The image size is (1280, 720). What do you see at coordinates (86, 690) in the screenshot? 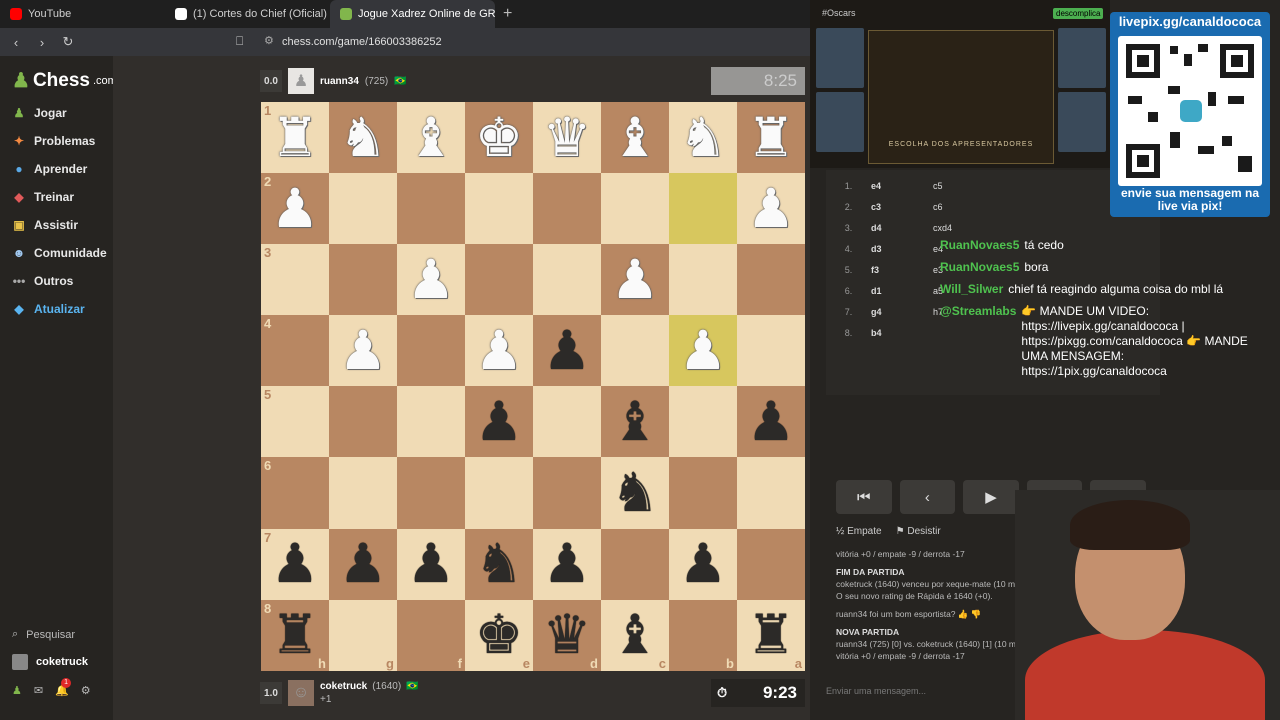
I see `settings-icon: ⚙` at bounding box center [86, 690].